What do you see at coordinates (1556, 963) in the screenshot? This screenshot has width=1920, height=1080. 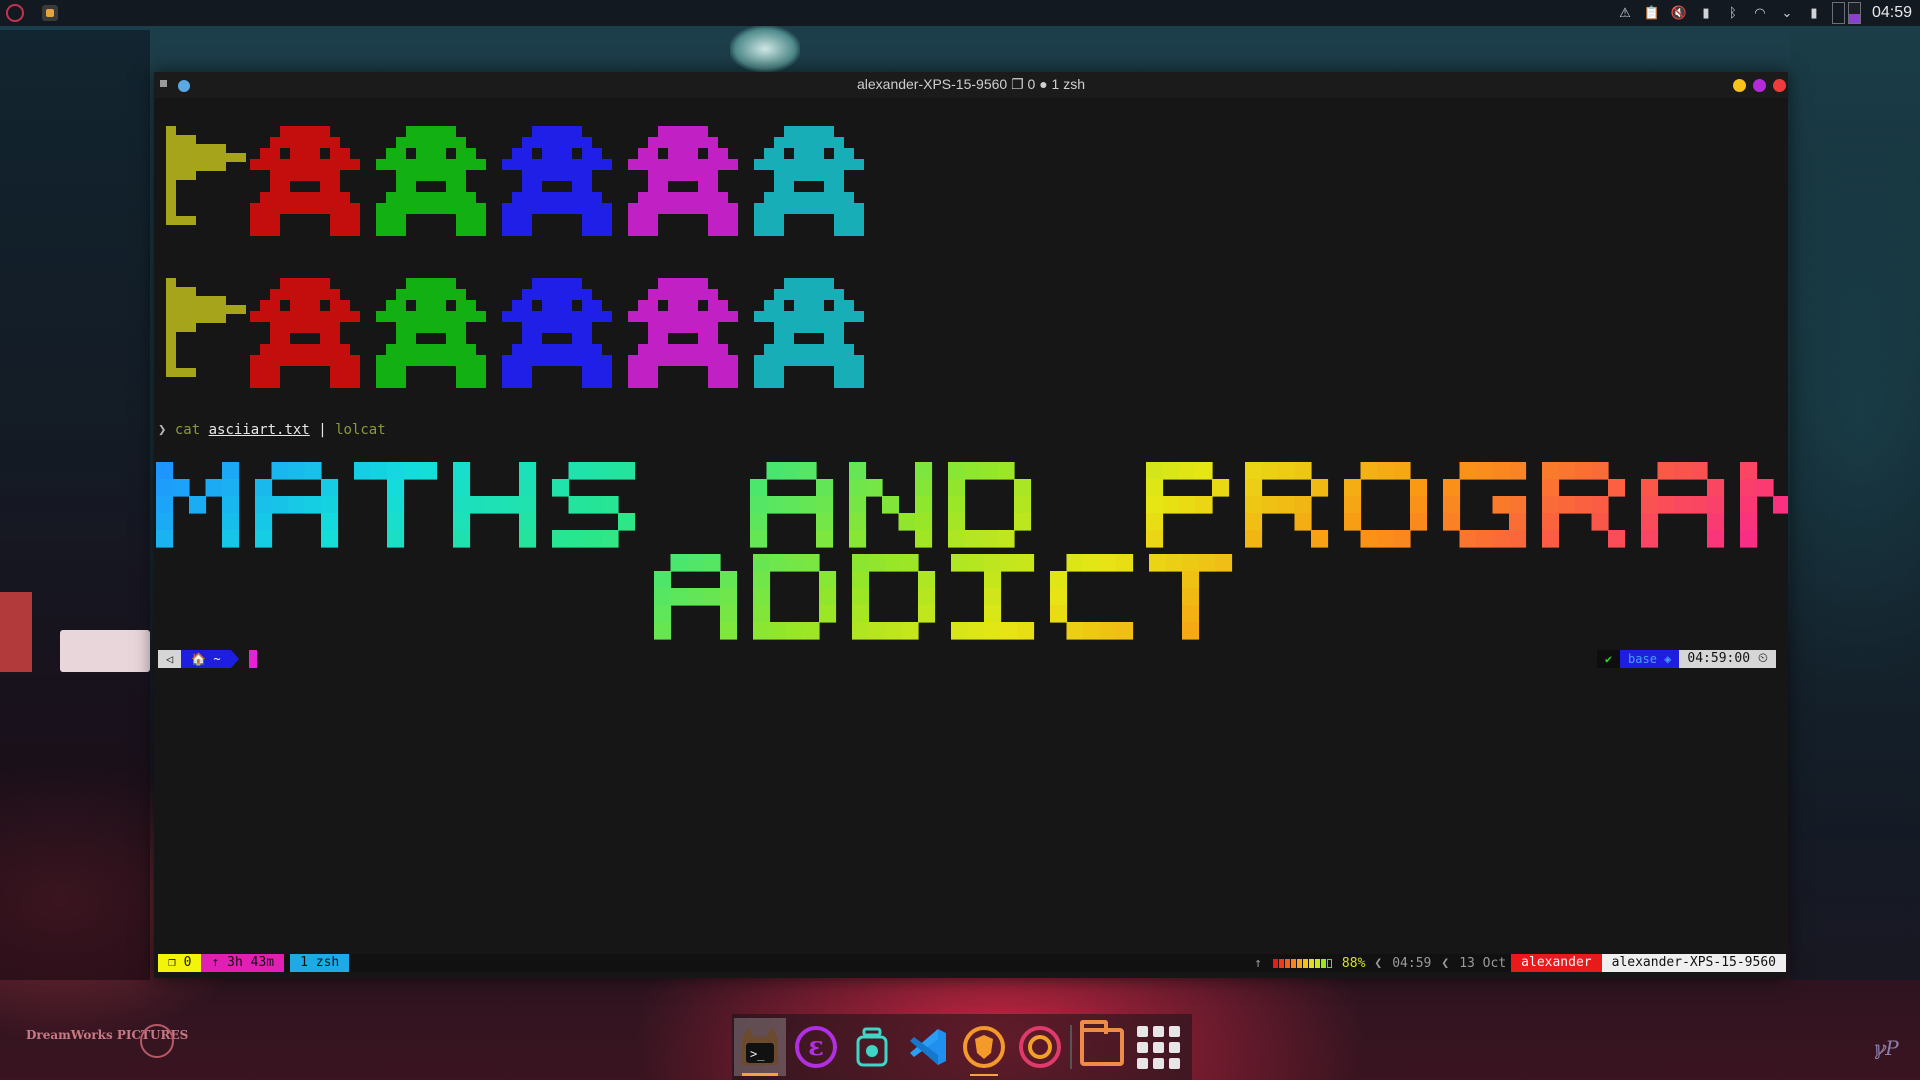 I see `tmux-username: alexander` at bounding box center [1556, 963].